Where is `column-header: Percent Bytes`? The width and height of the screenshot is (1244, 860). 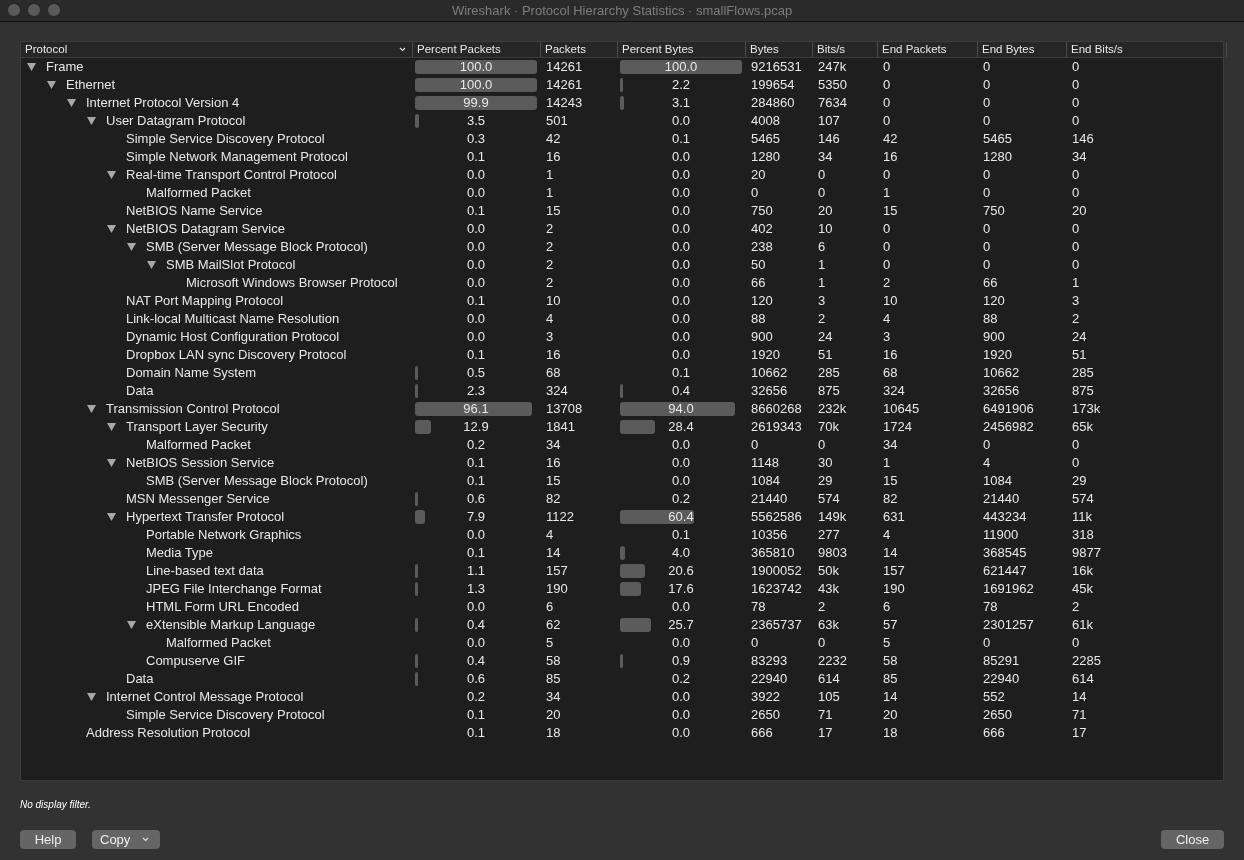
column-header: Percent Bytes is located at coordinates (682, 49).